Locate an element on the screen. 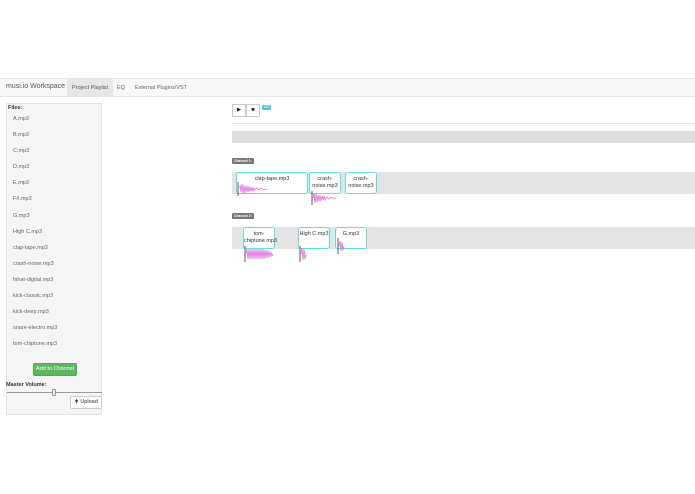  file-item: hihat-digital.mp3 is located at coordinates (35, 285).